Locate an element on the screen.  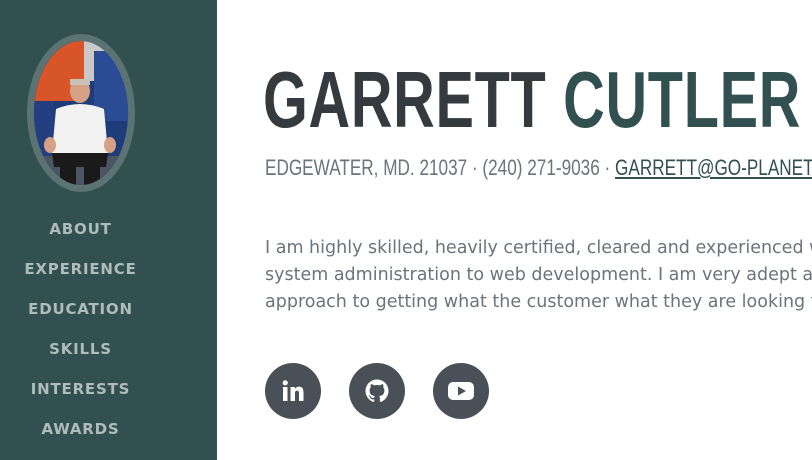
github-button is located at coordinates (377, 391).